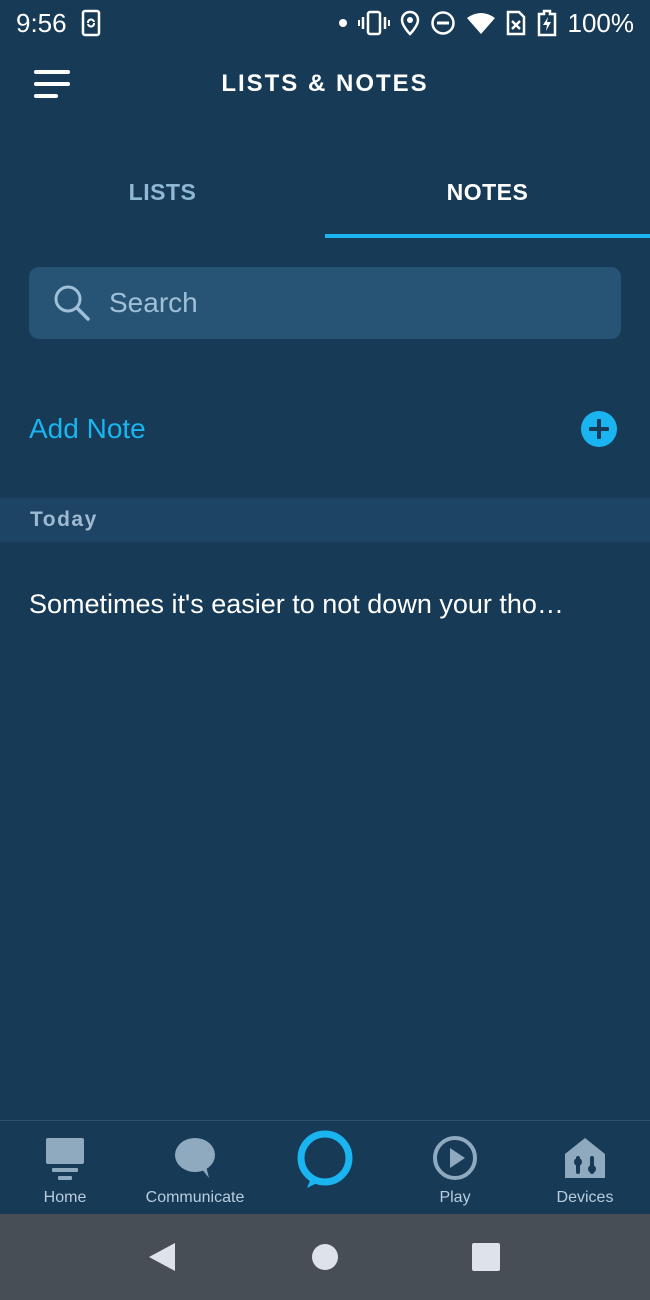  I want to click on tab-notes: NOTES, so click(487, 195).